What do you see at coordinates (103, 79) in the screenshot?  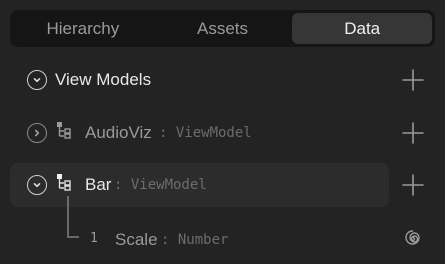 I see `section-title: View Models` at bounding box center [103, 79].